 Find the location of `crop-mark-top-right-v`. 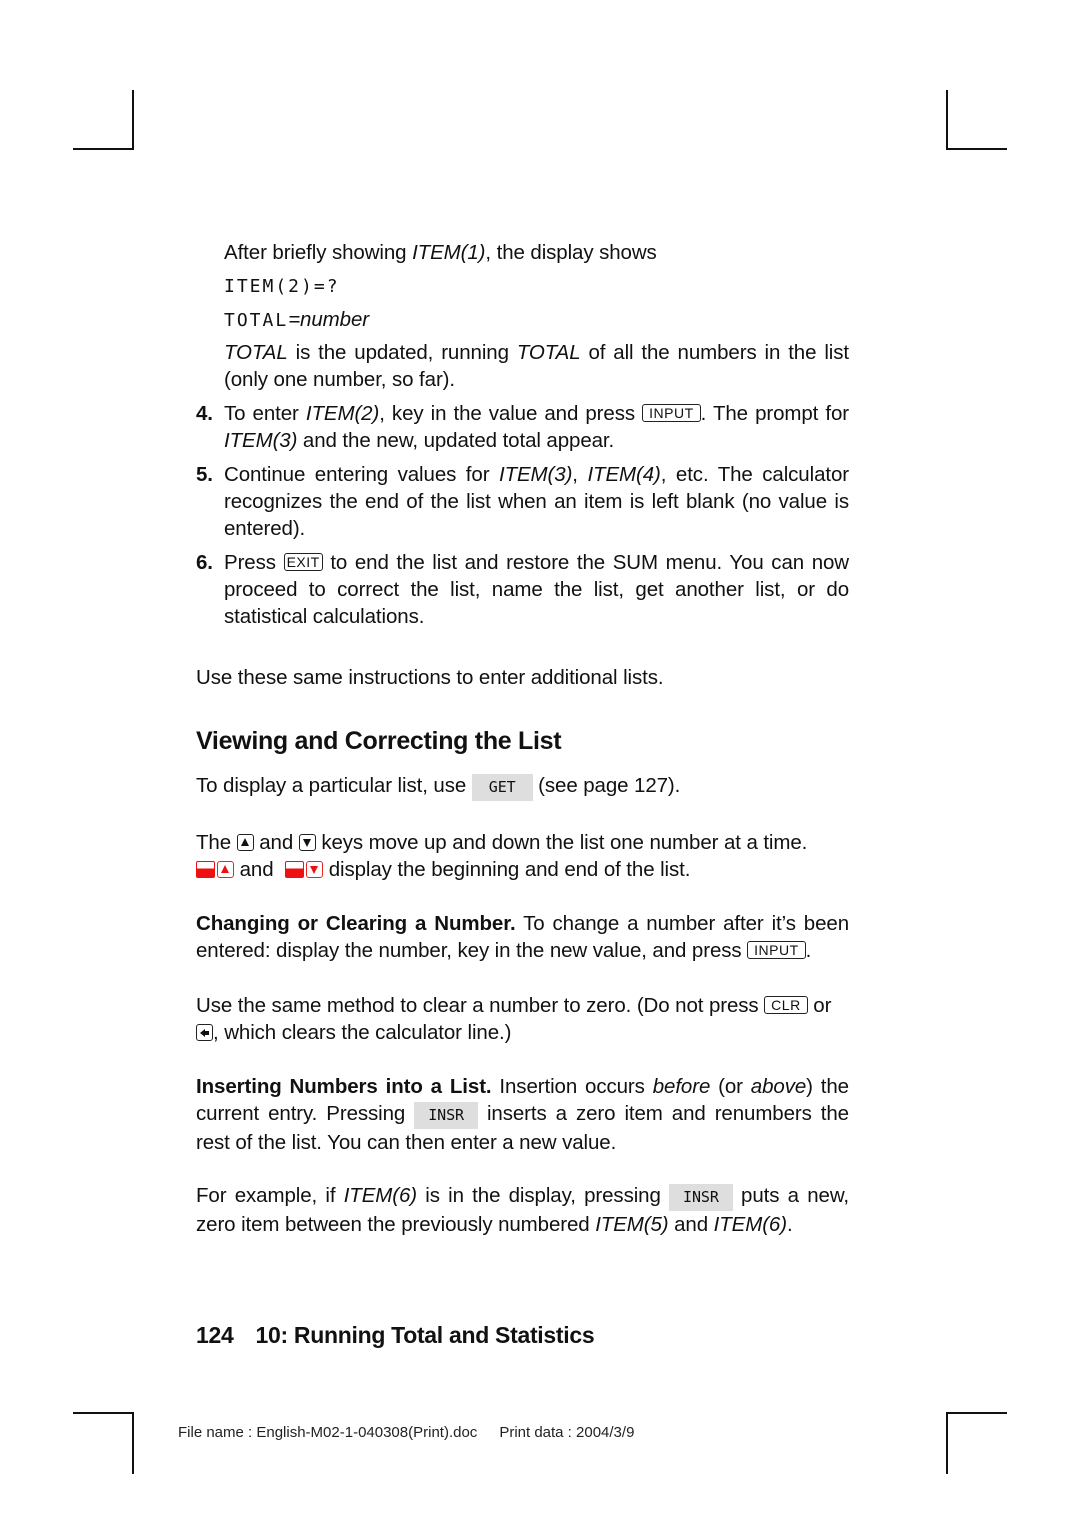

crop-mark-top-right-v is located at coordinates (947, 120).